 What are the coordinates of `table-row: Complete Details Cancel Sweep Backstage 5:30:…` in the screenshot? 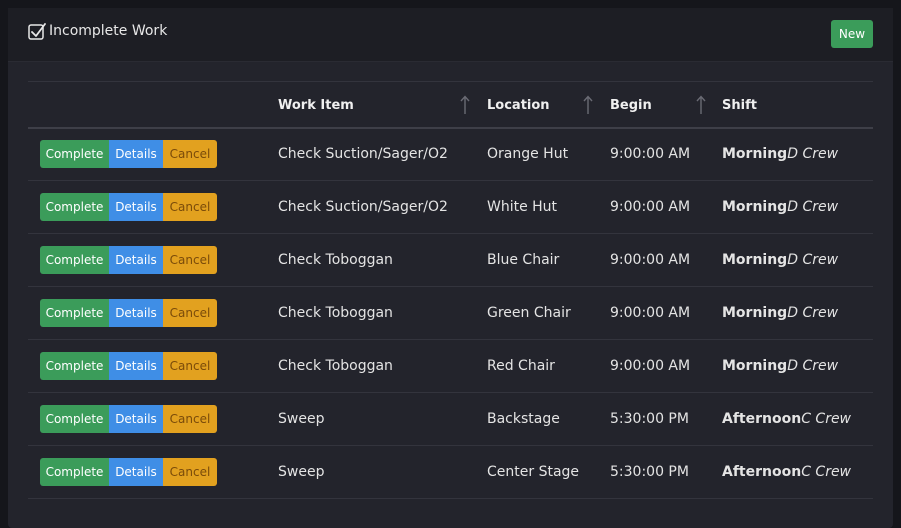 It's located at (450, 419).